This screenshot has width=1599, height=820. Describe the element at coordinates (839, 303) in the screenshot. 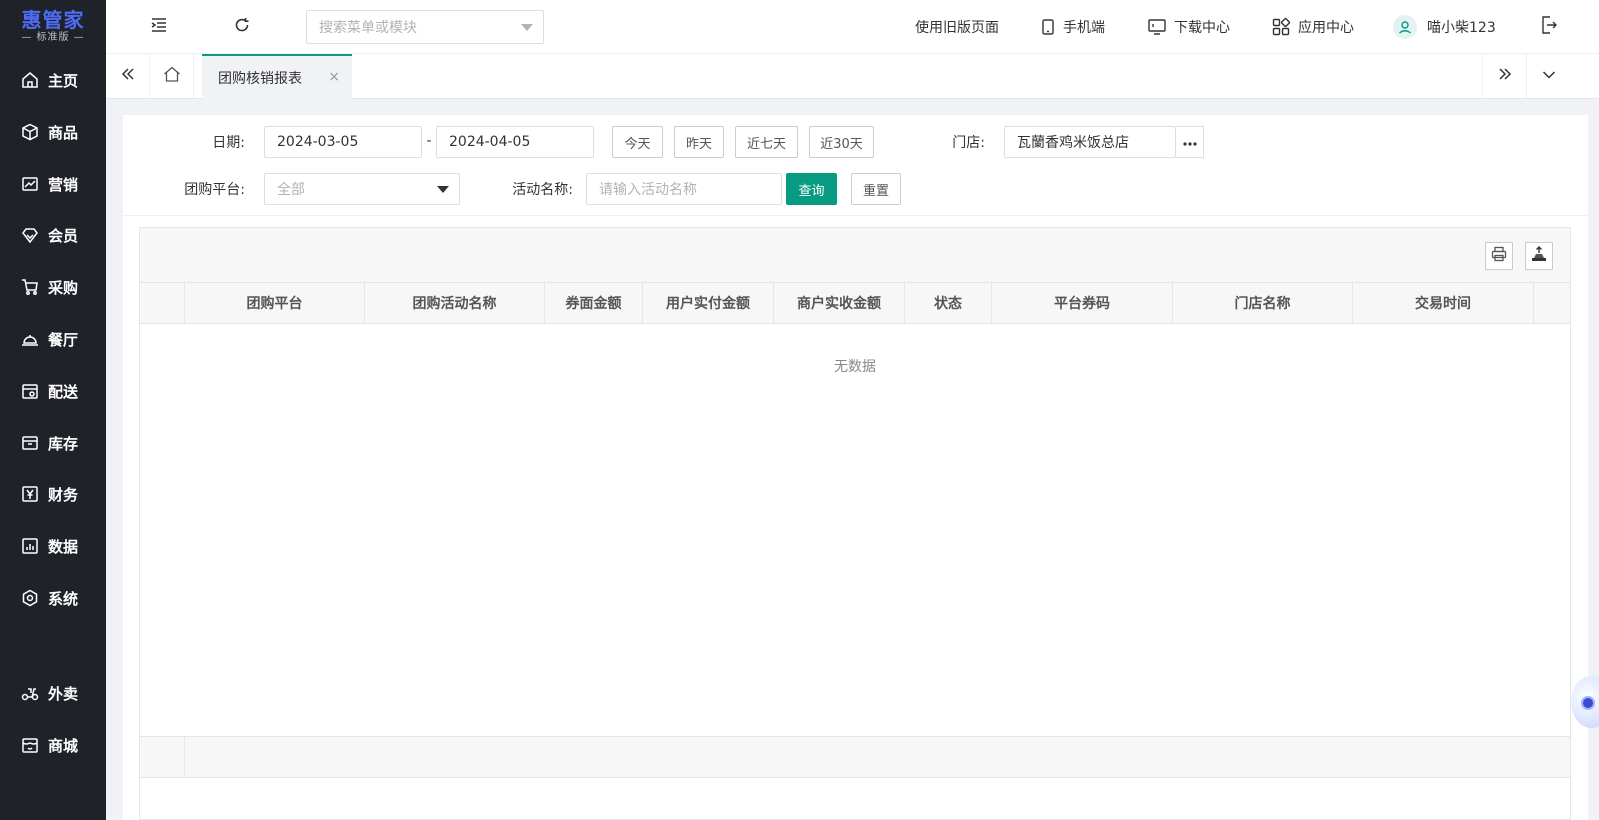

I see `column-header-merchant-received: 商户实收金额` at that location.